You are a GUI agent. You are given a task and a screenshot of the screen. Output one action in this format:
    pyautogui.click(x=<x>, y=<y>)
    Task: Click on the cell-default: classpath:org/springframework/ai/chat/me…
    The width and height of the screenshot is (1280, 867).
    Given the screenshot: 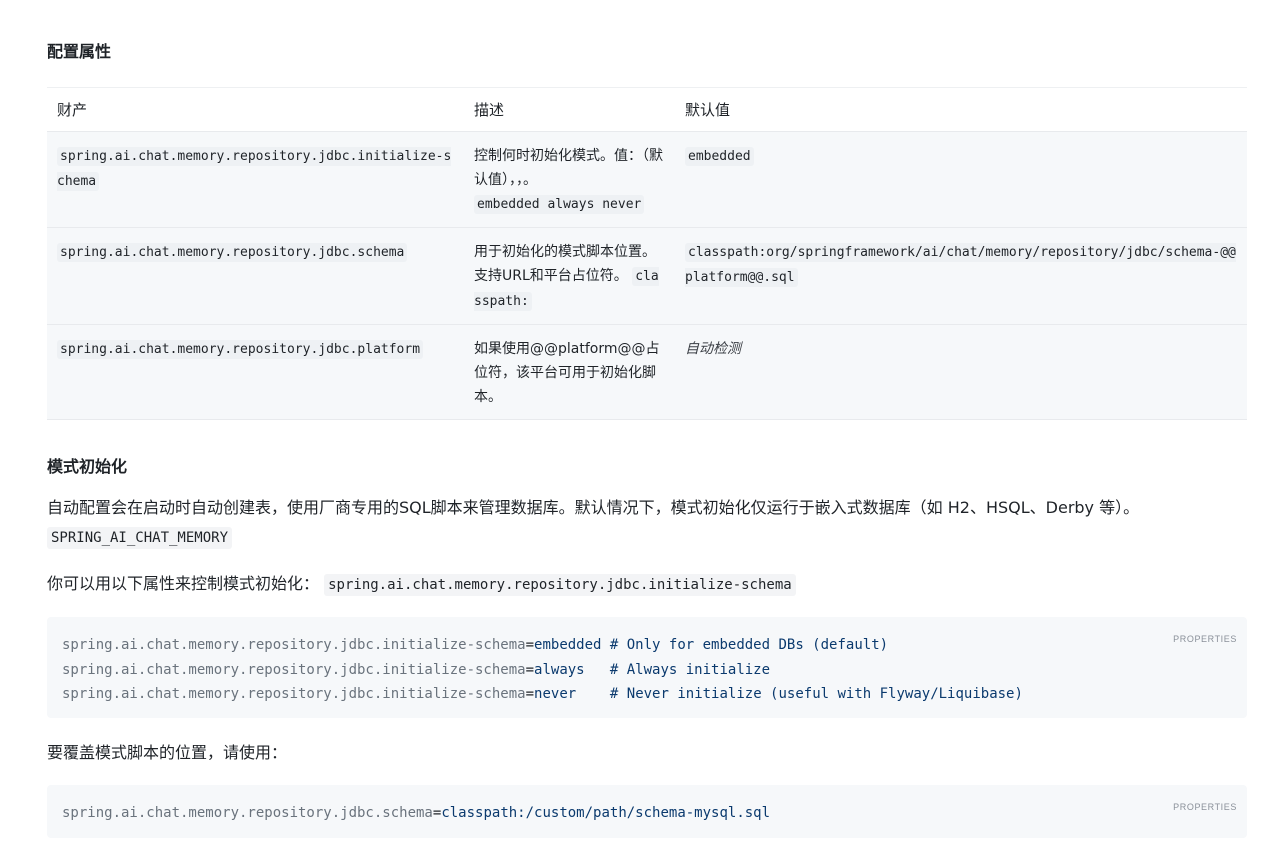 What is the action you would take?
    pyautogui.click(x=961, y=276)
    